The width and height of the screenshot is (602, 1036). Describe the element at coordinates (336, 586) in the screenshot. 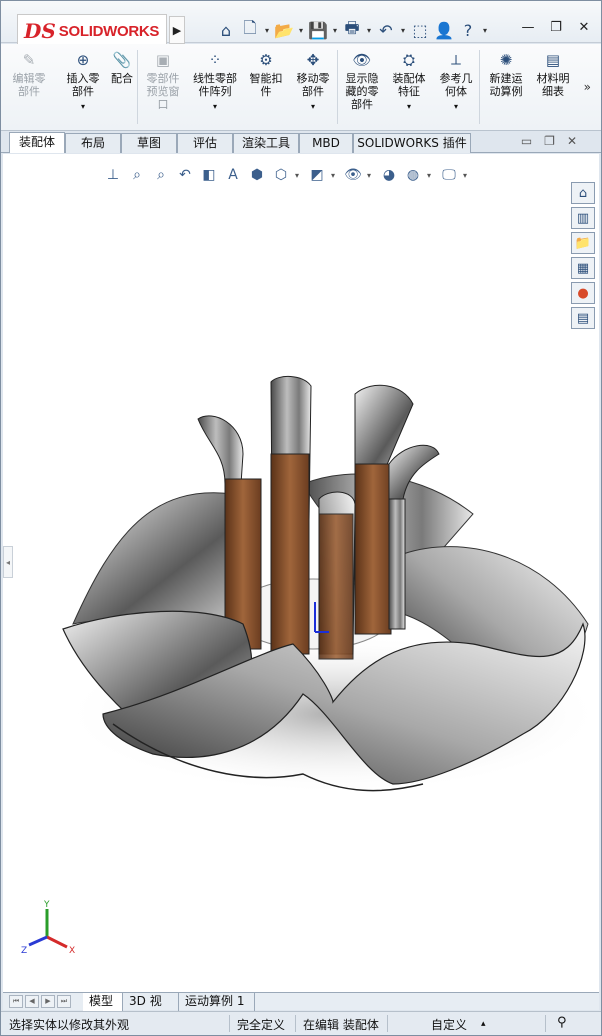

I see `post-front-center-wood` at that location.